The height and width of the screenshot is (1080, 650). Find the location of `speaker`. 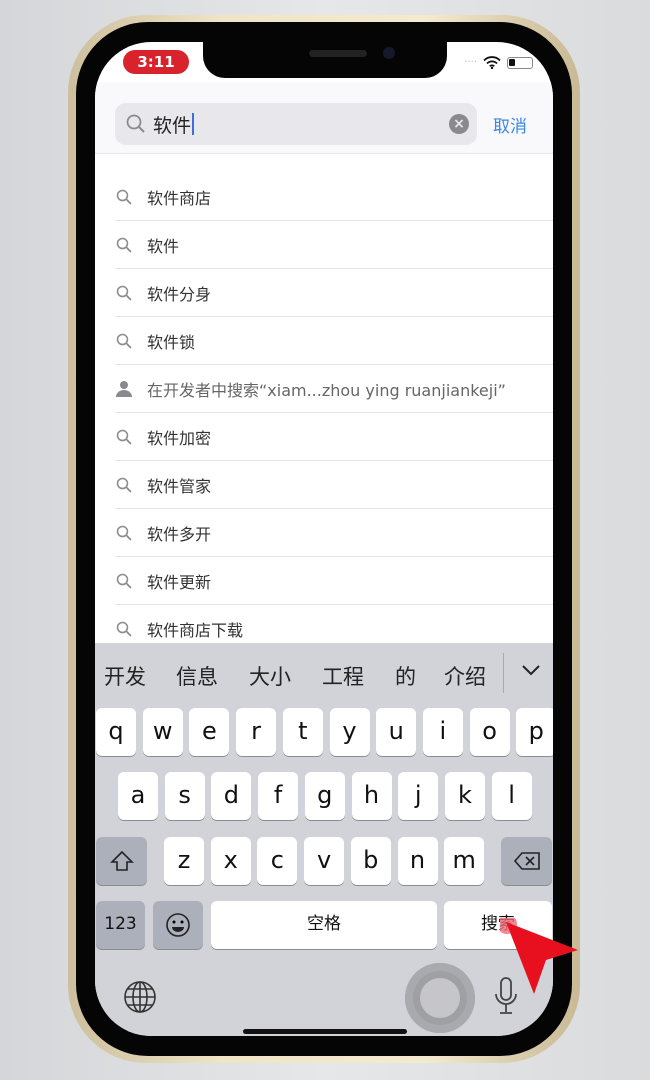

speaker is located at coordinates (338, 53).